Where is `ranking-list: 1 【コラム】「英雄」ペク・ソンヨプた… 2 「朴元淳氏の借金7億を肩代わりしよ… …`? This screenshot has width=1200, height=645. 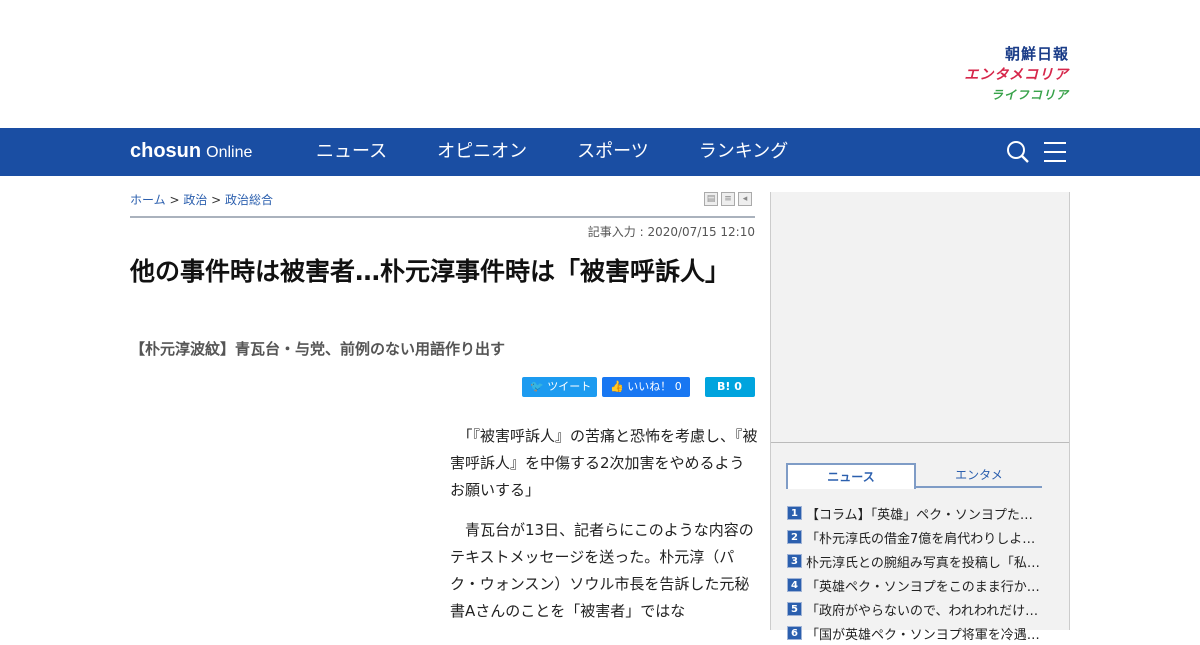
ranking-list: 1 【コラム】「英雄」ペク・ソンヨプた… 2 「朴元淳氏の借金7億を肩代わりしよ… … is located at coordinates (919, 573).